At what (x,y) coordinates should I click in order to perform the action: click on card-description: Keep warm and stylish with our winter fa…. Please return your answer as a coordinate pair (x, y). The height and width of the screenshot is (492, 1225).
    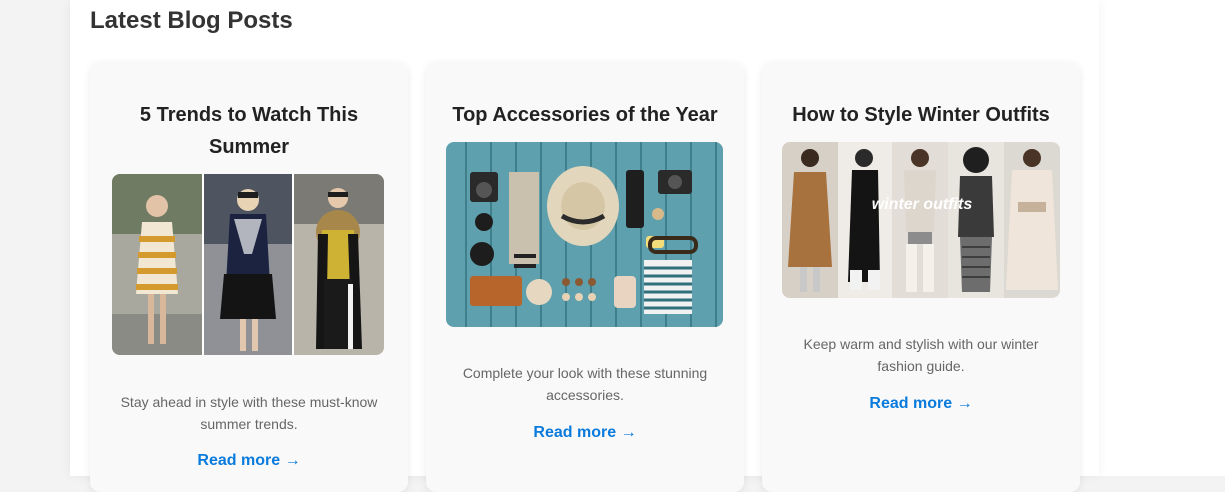
    Looking at the image, I should click on (921, 355).